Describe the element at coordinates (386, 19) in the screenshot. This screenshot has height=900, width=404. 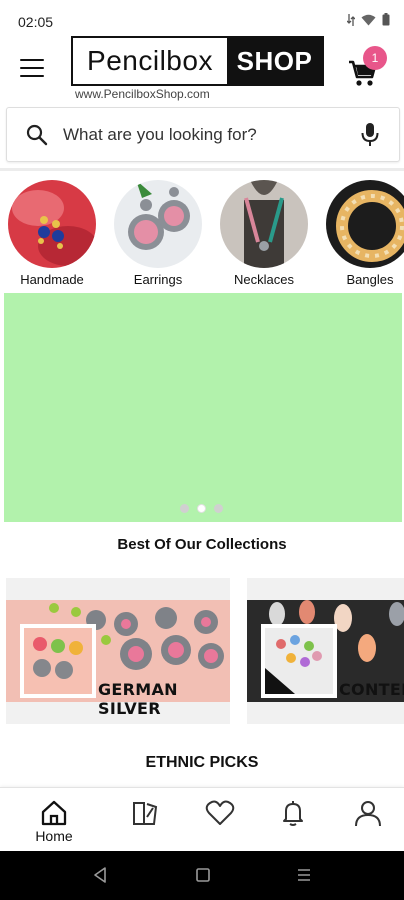
I see `battery-icon` at that location.